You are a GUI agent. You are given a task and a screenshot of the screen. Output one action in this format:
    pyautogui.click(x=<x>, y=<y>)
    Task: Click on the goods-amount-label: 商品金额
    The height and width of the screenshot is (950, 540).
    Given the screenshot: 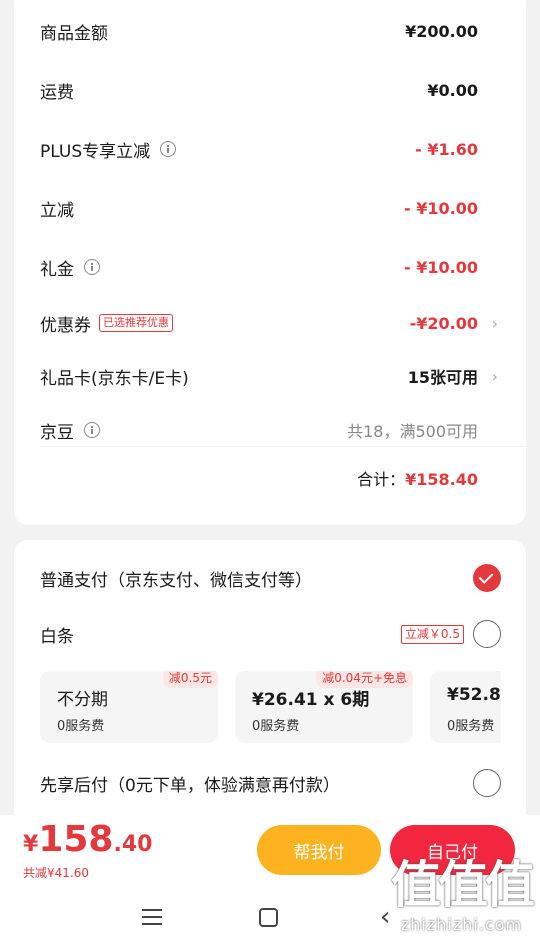 What is the action you would take?
    pyautogui.click(x=74, y=33)
    